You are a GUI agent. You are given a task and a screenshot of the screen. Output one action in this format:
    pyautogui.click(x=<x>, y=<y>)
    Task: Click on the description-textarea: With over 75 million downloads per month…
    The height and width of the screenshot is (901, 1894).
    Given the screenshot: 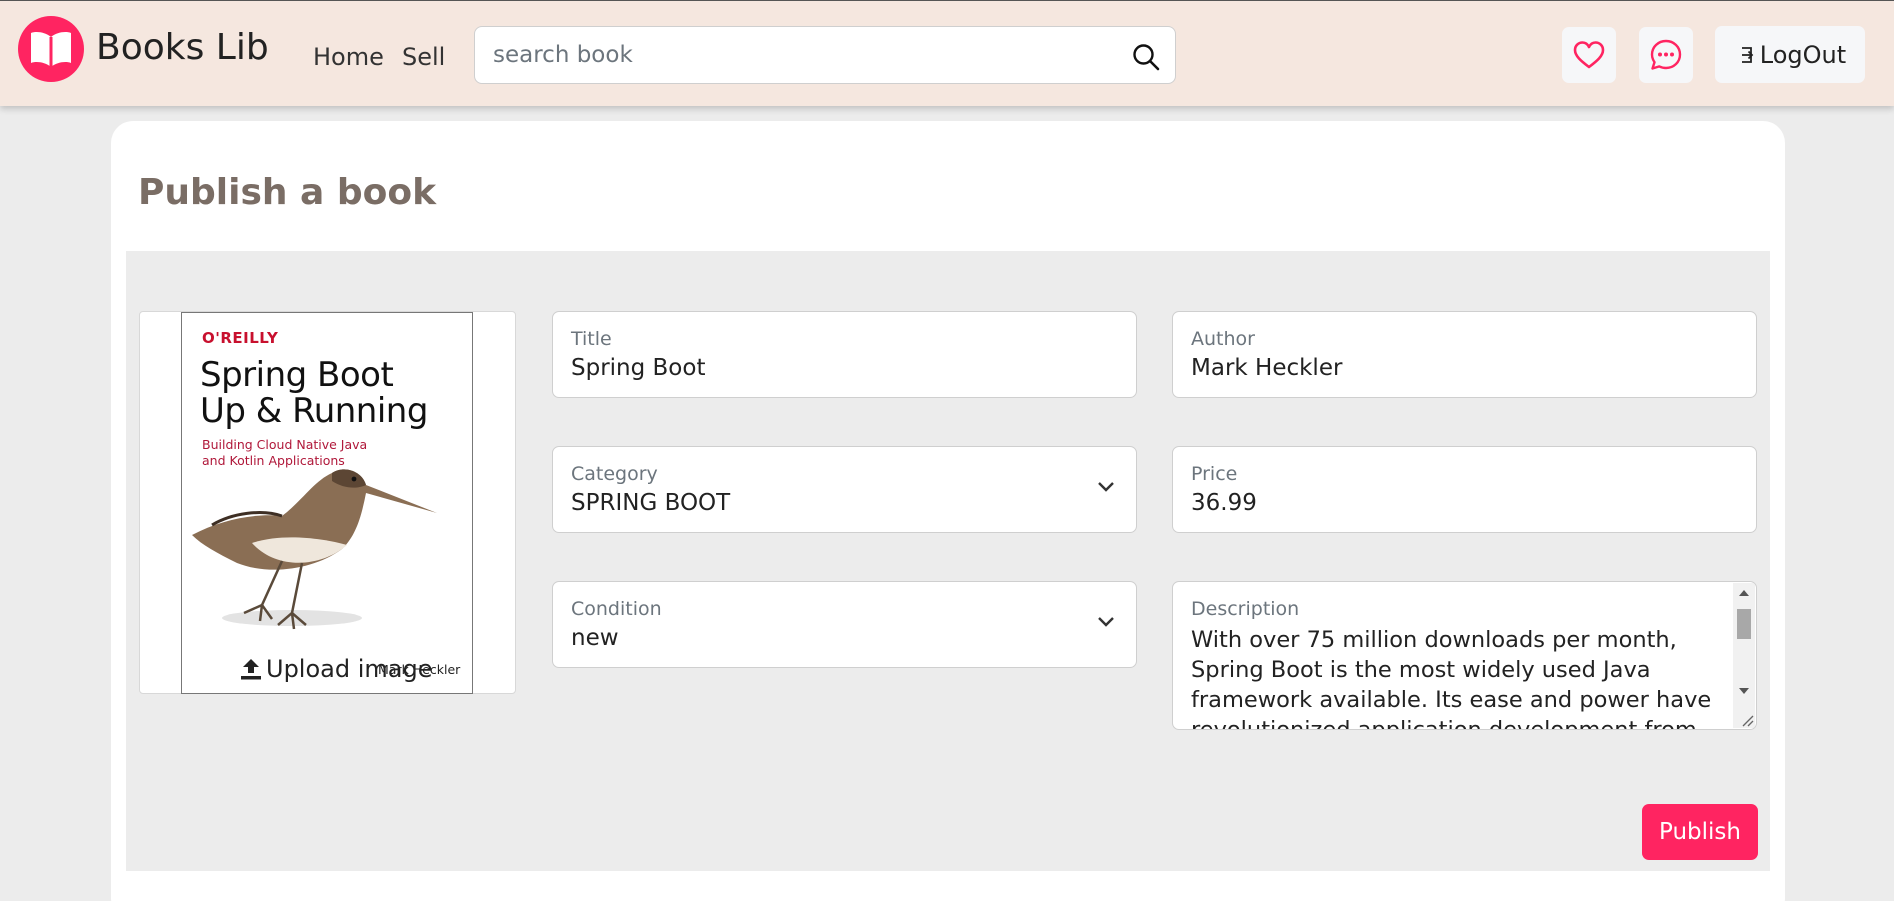 What is the action you would take?
    pyautogui.click(x=1456, y=677)
    